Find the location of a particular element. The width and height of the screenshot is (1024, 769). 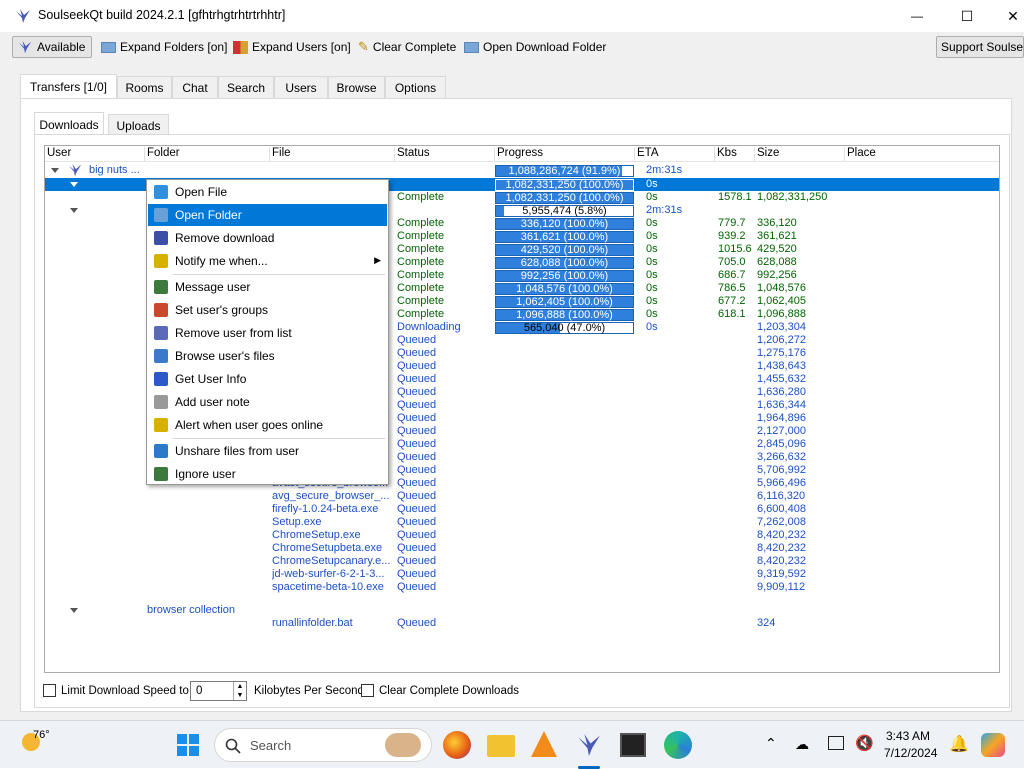

maximize-button: ☐ is located at coordinates (967, 16).